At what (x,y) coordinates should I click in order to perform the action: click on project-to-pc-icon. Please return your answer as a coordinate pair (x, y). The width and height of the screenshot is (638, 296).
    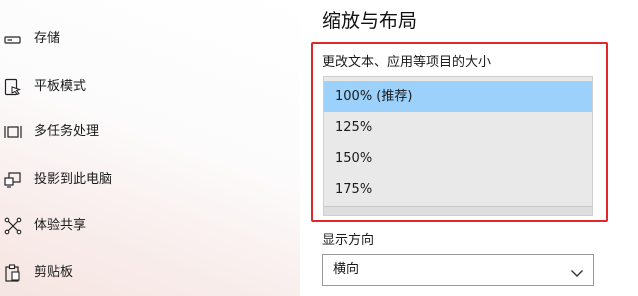
    Looking at the image, I should click on (13, 180).